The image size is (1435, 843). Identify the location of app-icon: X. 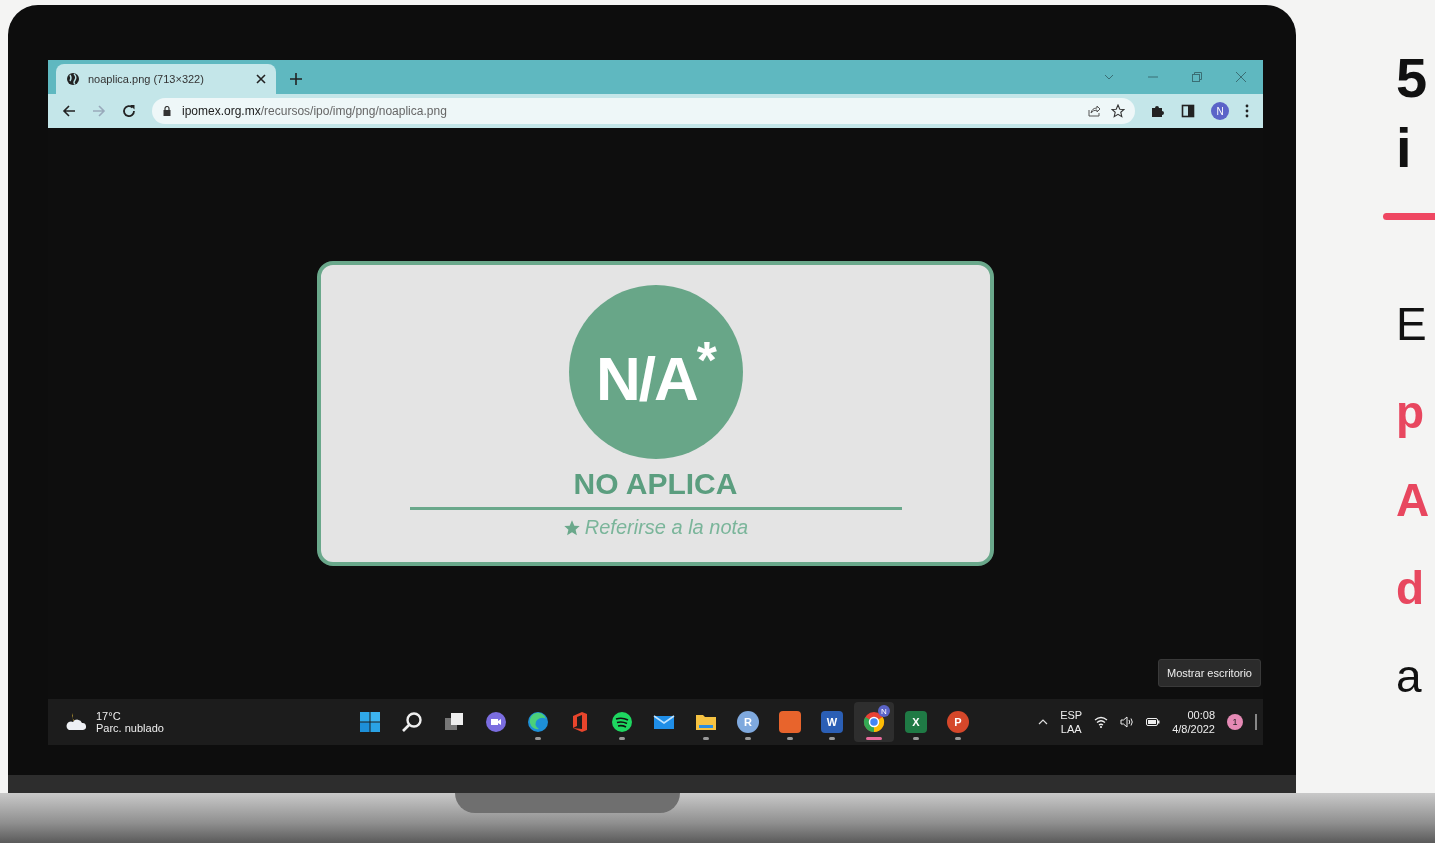
(916, 722).